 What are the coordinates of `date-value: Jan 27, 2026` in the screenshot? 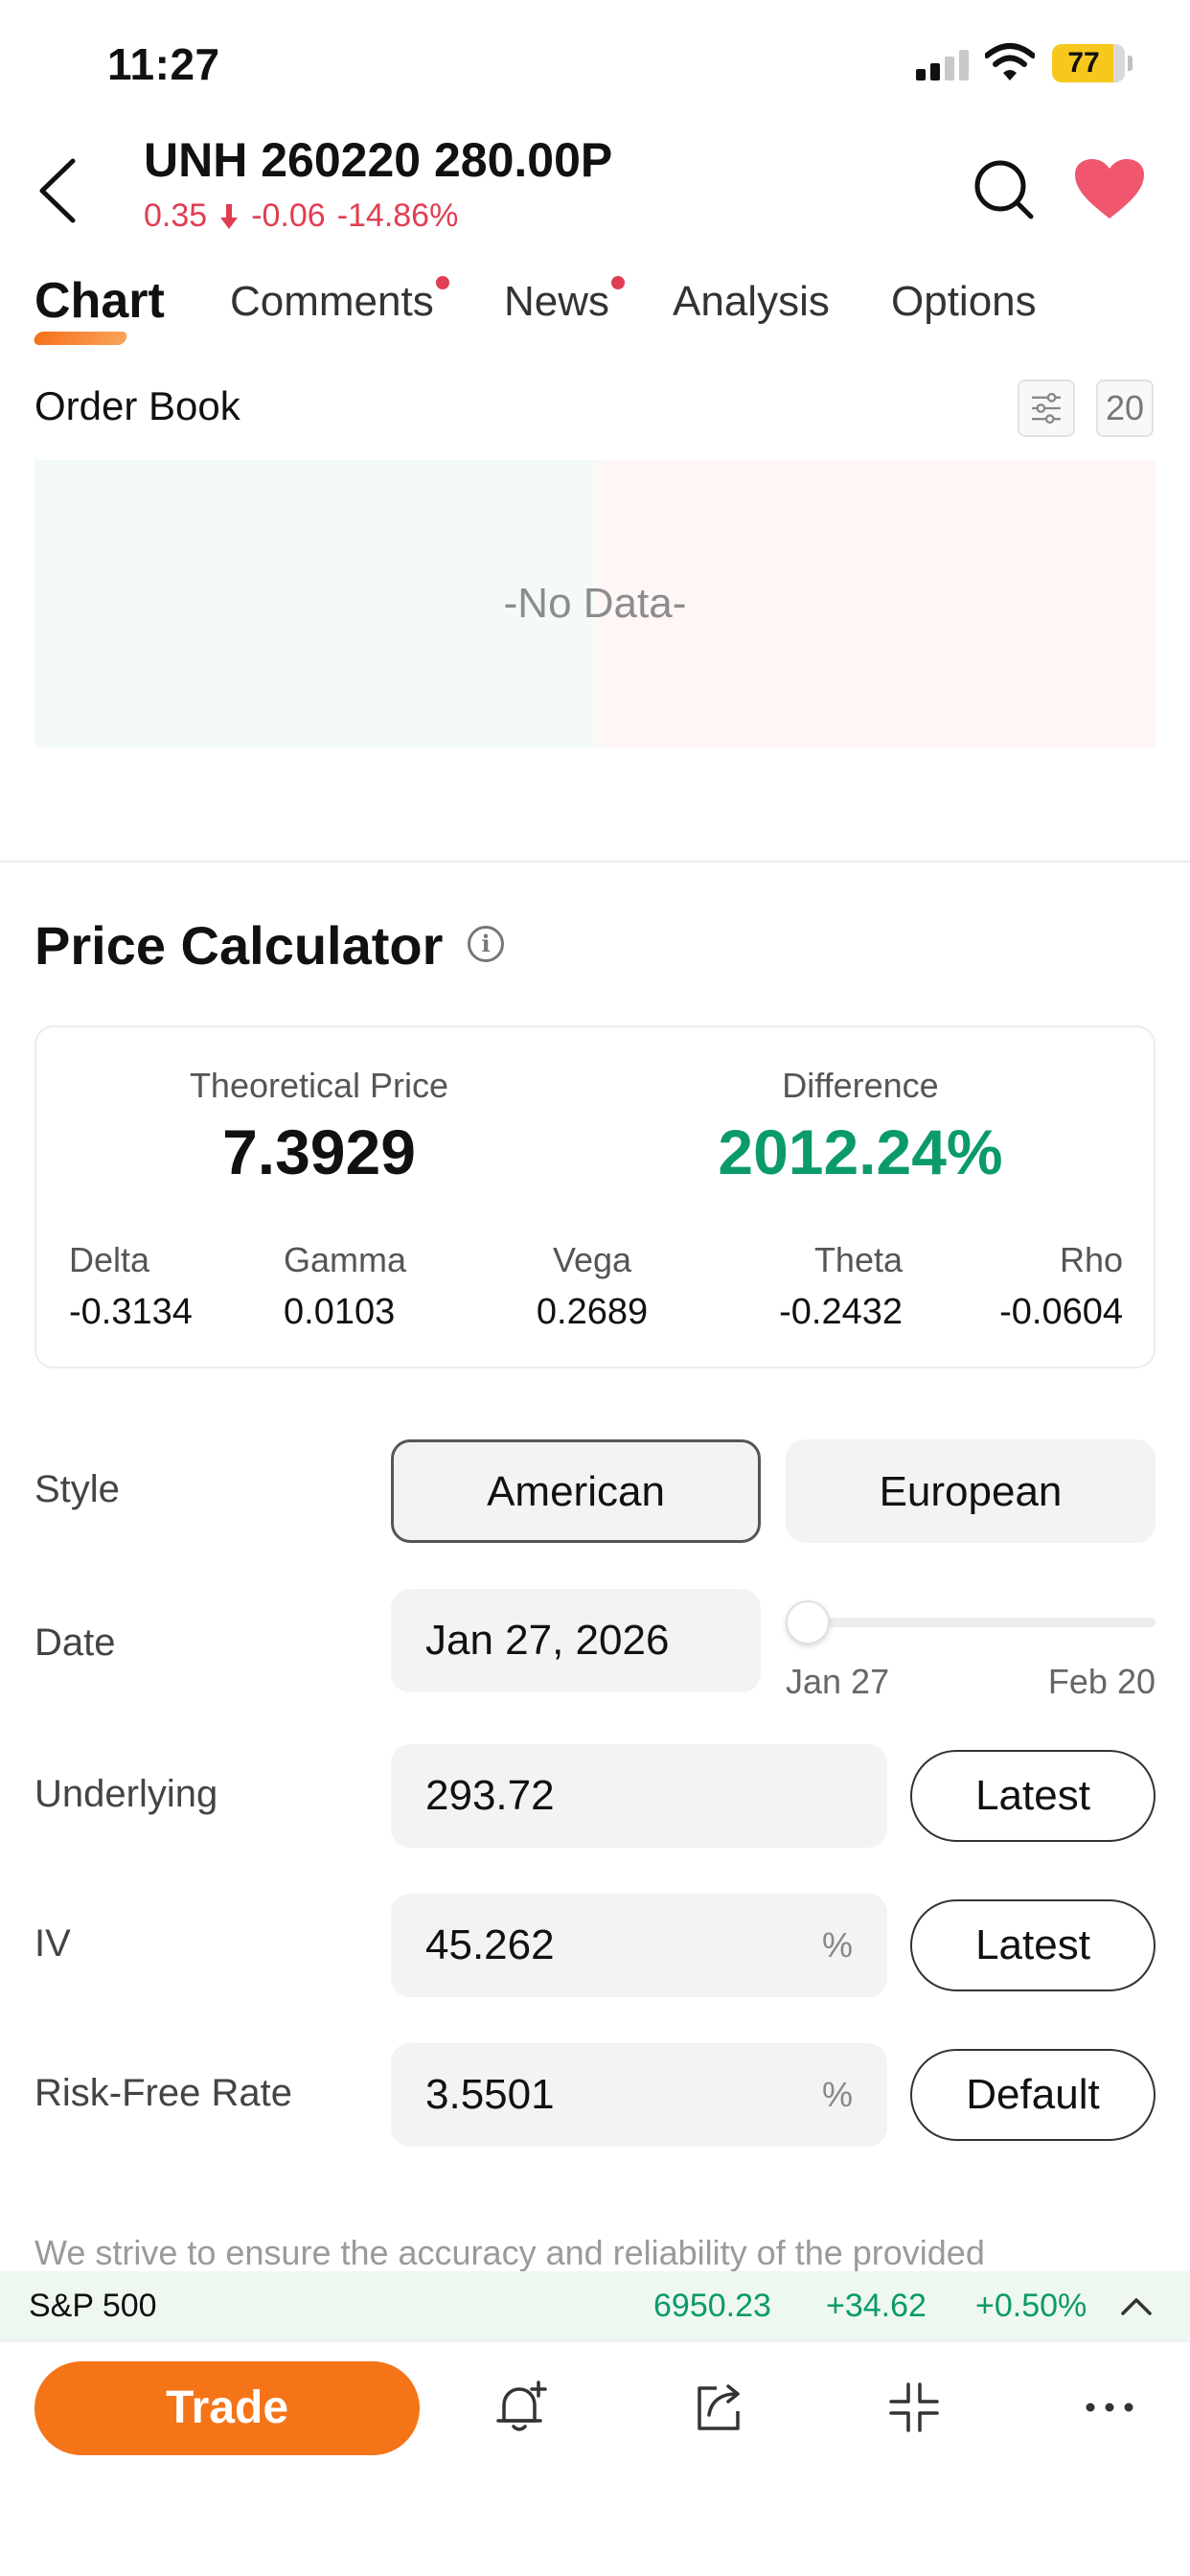 It's located at (547, 1640).